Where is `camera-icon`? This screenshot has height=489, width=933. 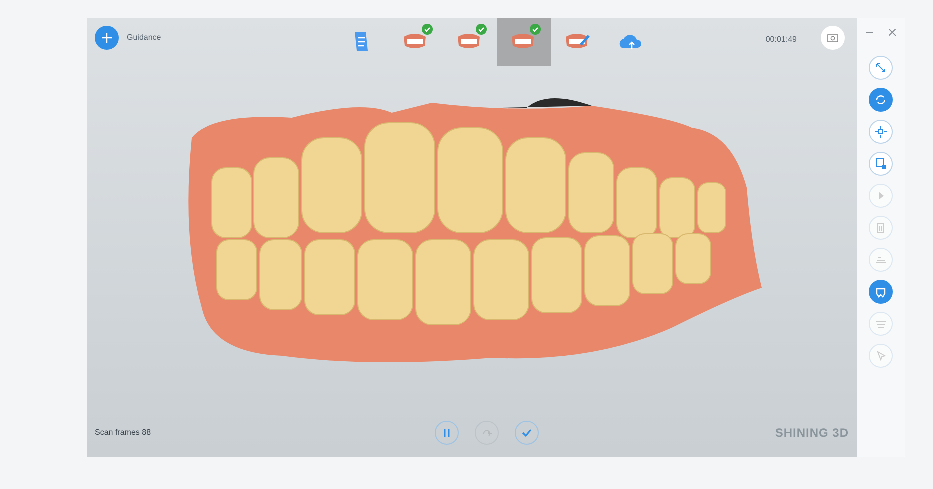
camera-icon is located at coordinates (833, 38).